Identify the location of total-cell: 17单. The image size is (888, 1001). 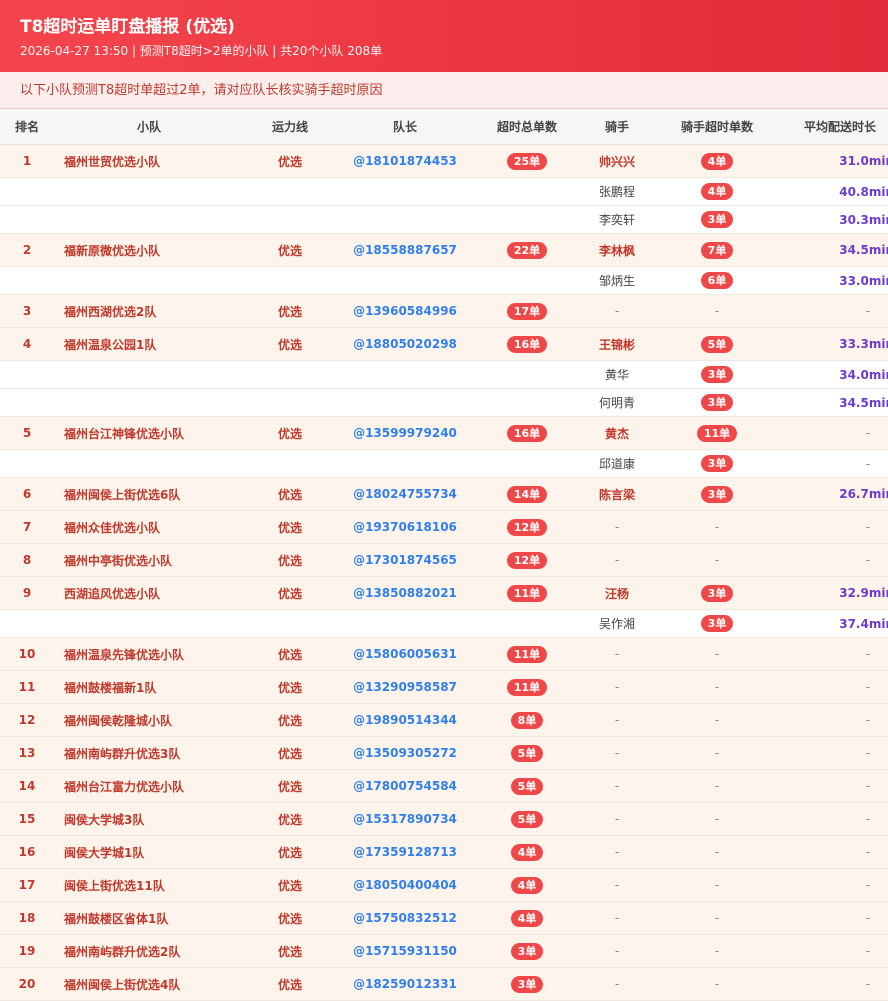
(527, 311).